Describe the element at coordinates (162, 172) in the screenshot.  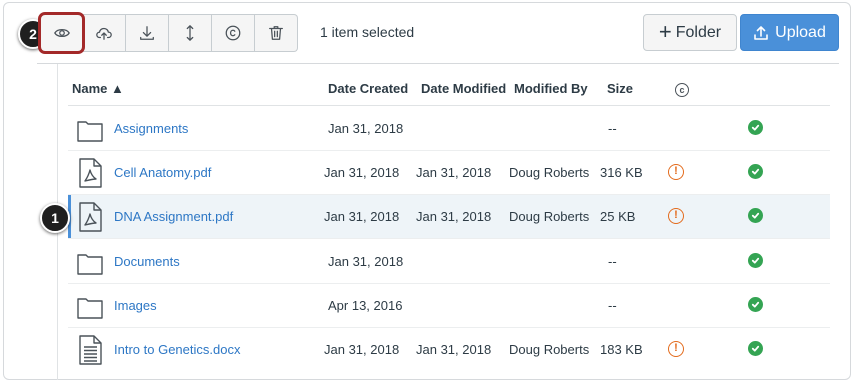
I see `file-name-link: Cell Anatomy.pdf` at that location.